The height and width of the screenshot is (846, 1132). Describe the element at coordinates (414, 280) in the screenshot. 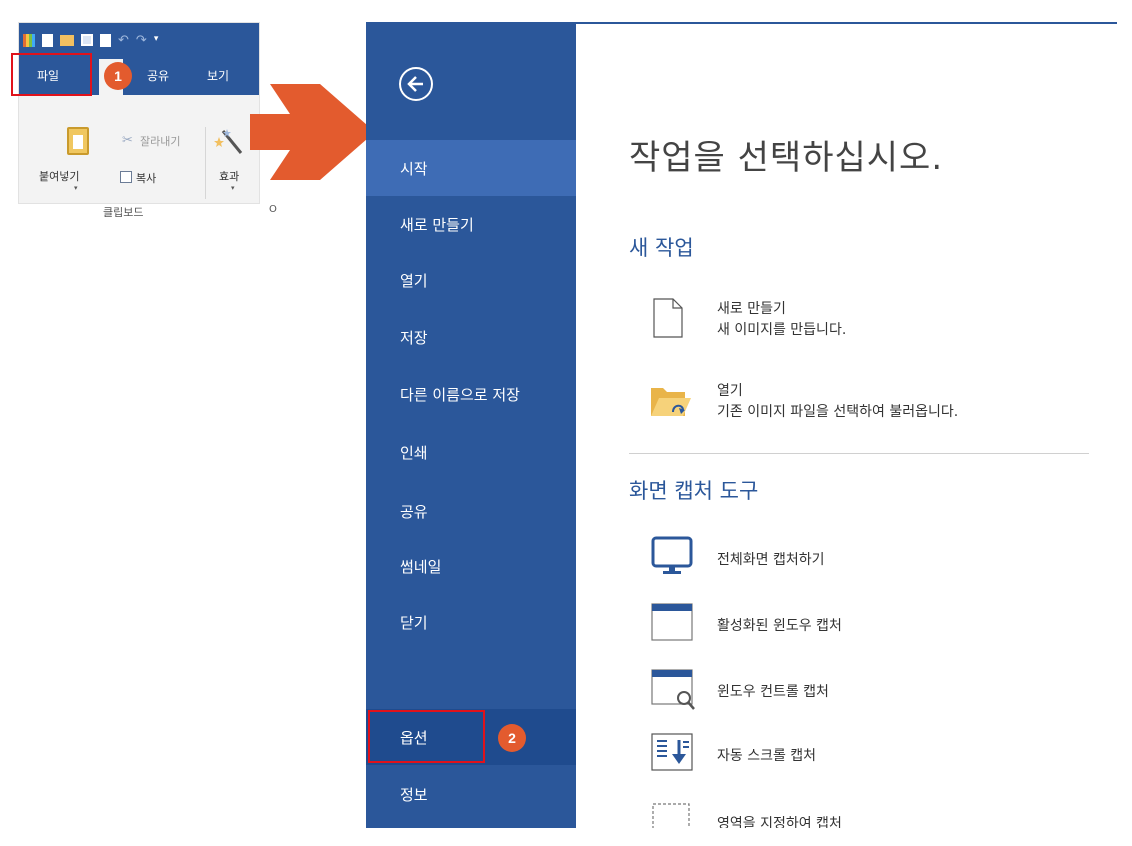

I see `menu-item-label: 열기` at that location.